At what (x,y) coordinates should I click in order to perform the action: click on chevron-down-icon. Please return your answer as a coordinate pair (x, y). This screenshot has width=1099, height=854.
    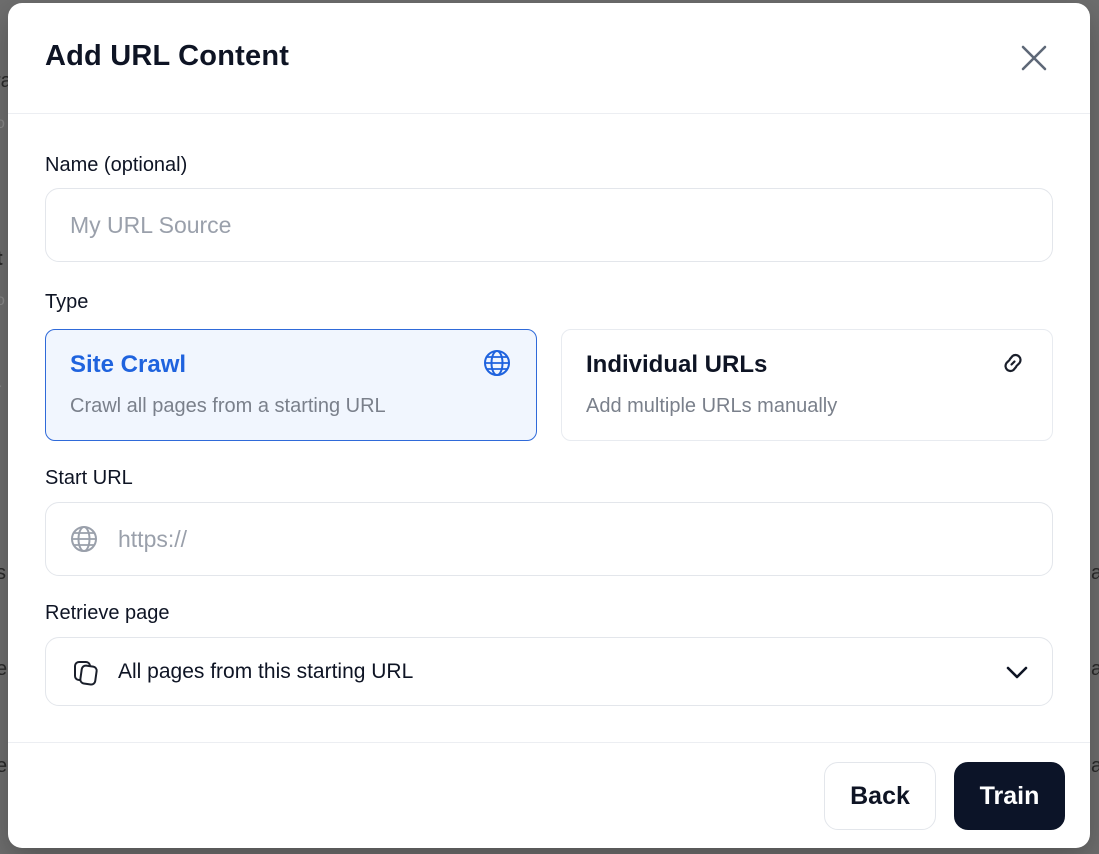
    Looking at the image, I should click on (1017, 672).